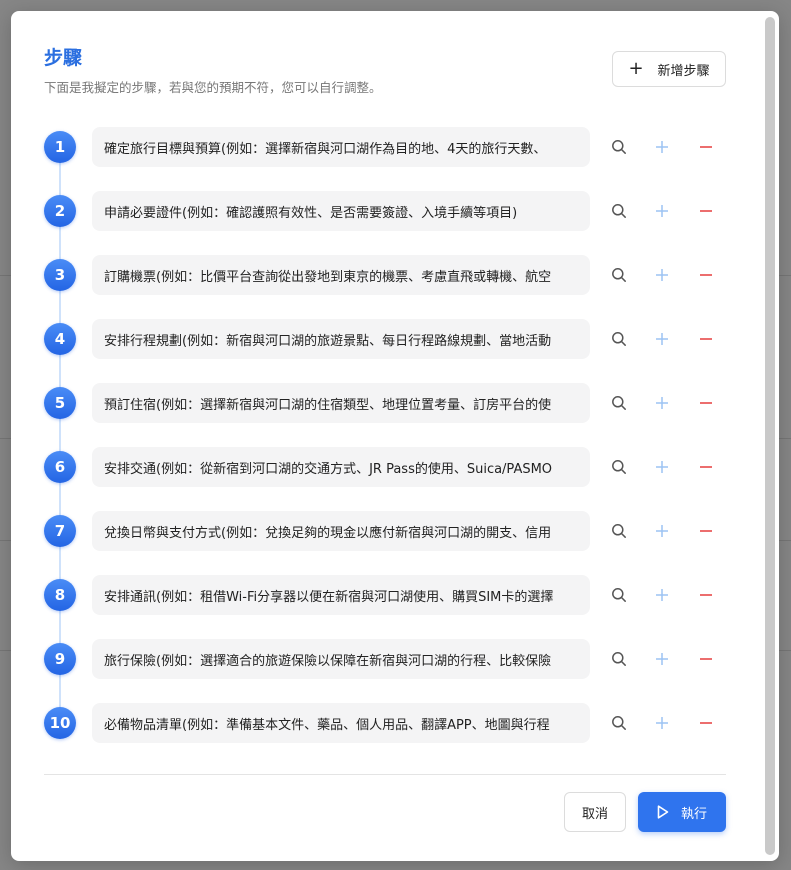 Image resolution: width=791 pixels, height=870 pixels. I want to click on step-number: 1, so click(60, 147).